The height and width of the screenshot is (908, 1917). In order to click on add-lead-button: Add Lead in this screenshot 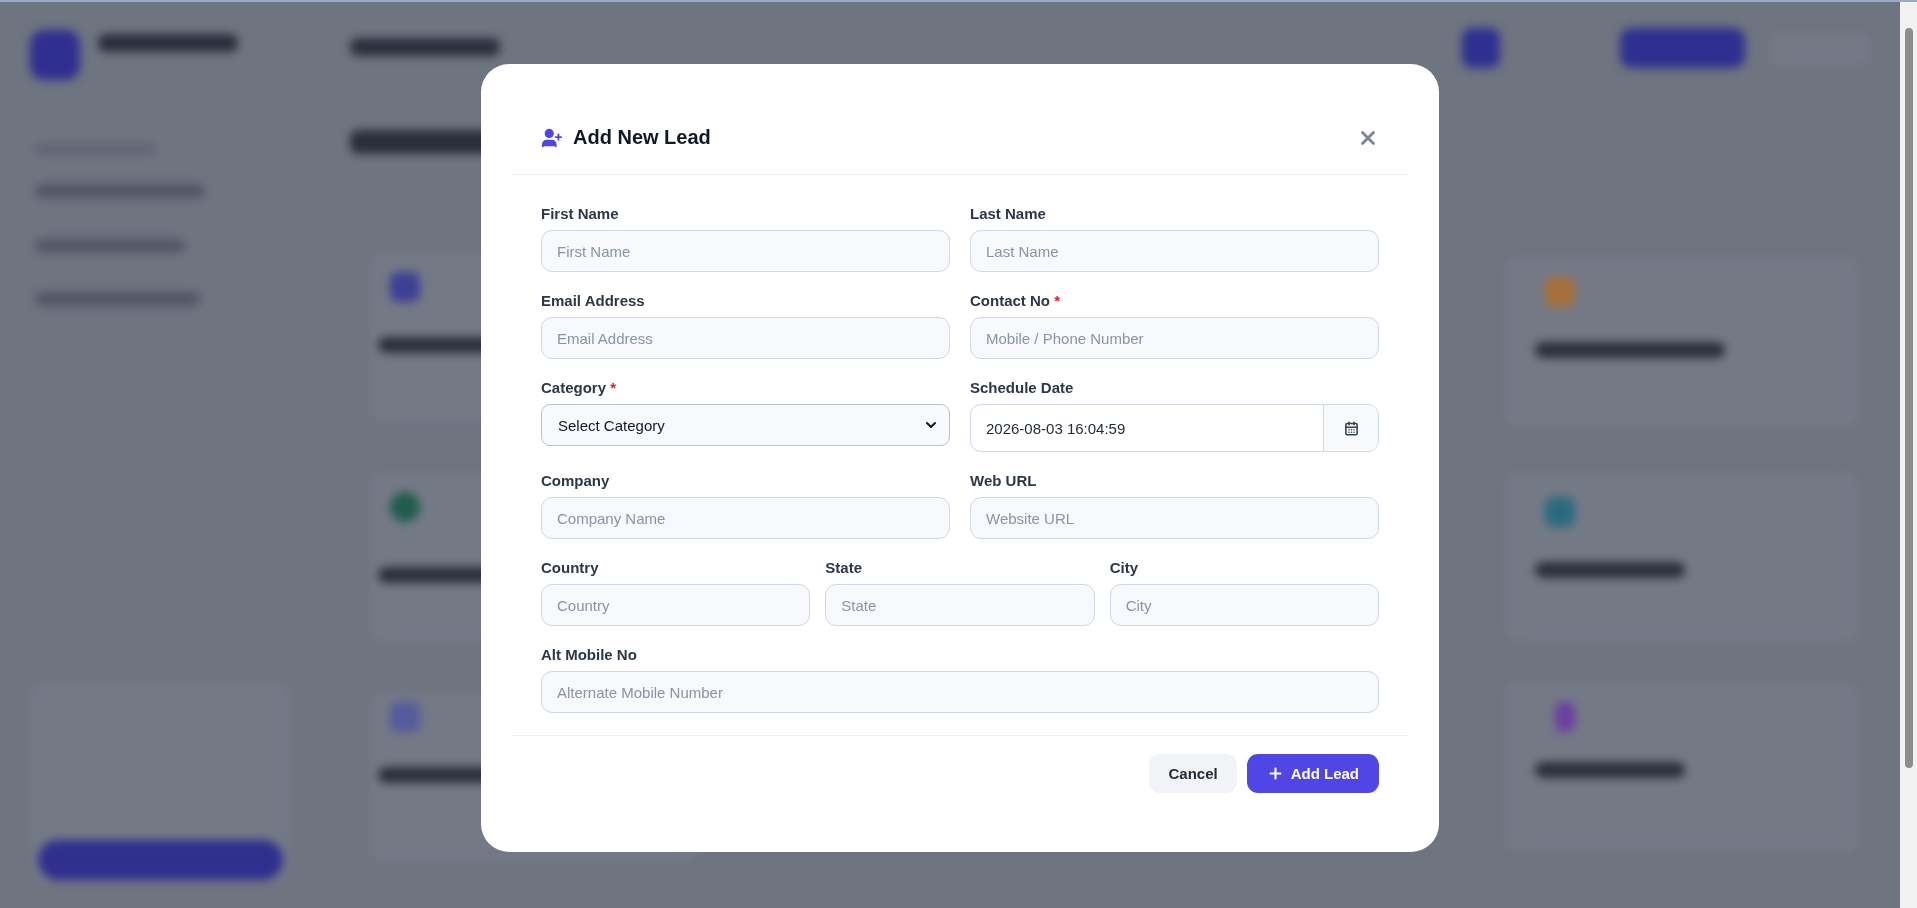, I will do `click(1312, 773)`.